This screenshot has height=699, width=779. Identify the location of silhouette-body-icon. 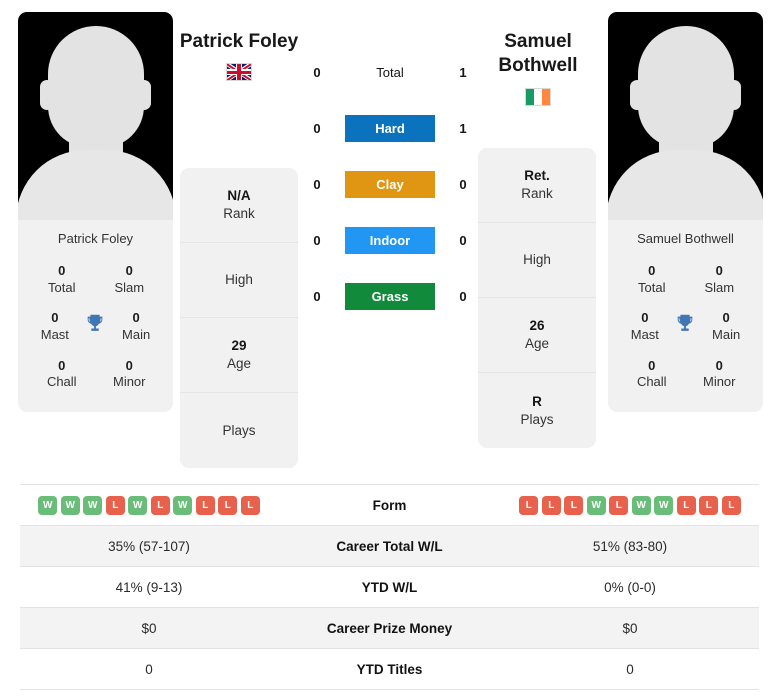
(95, 185).